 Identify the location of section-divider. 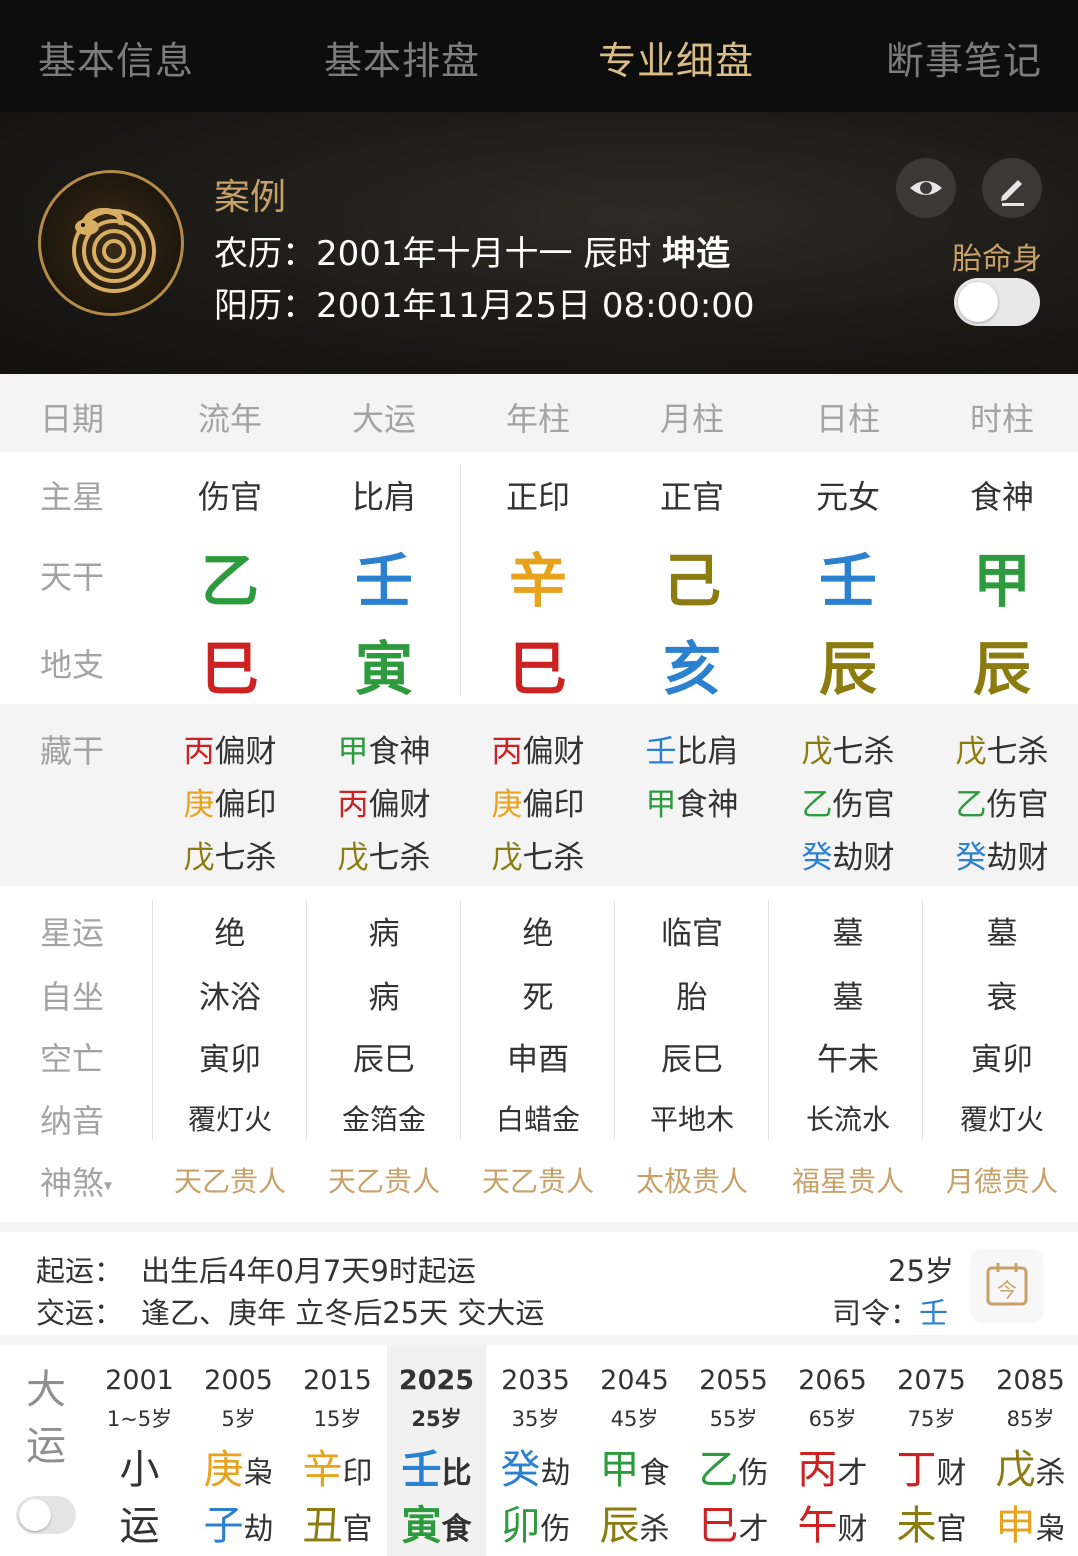
(539, 1227).